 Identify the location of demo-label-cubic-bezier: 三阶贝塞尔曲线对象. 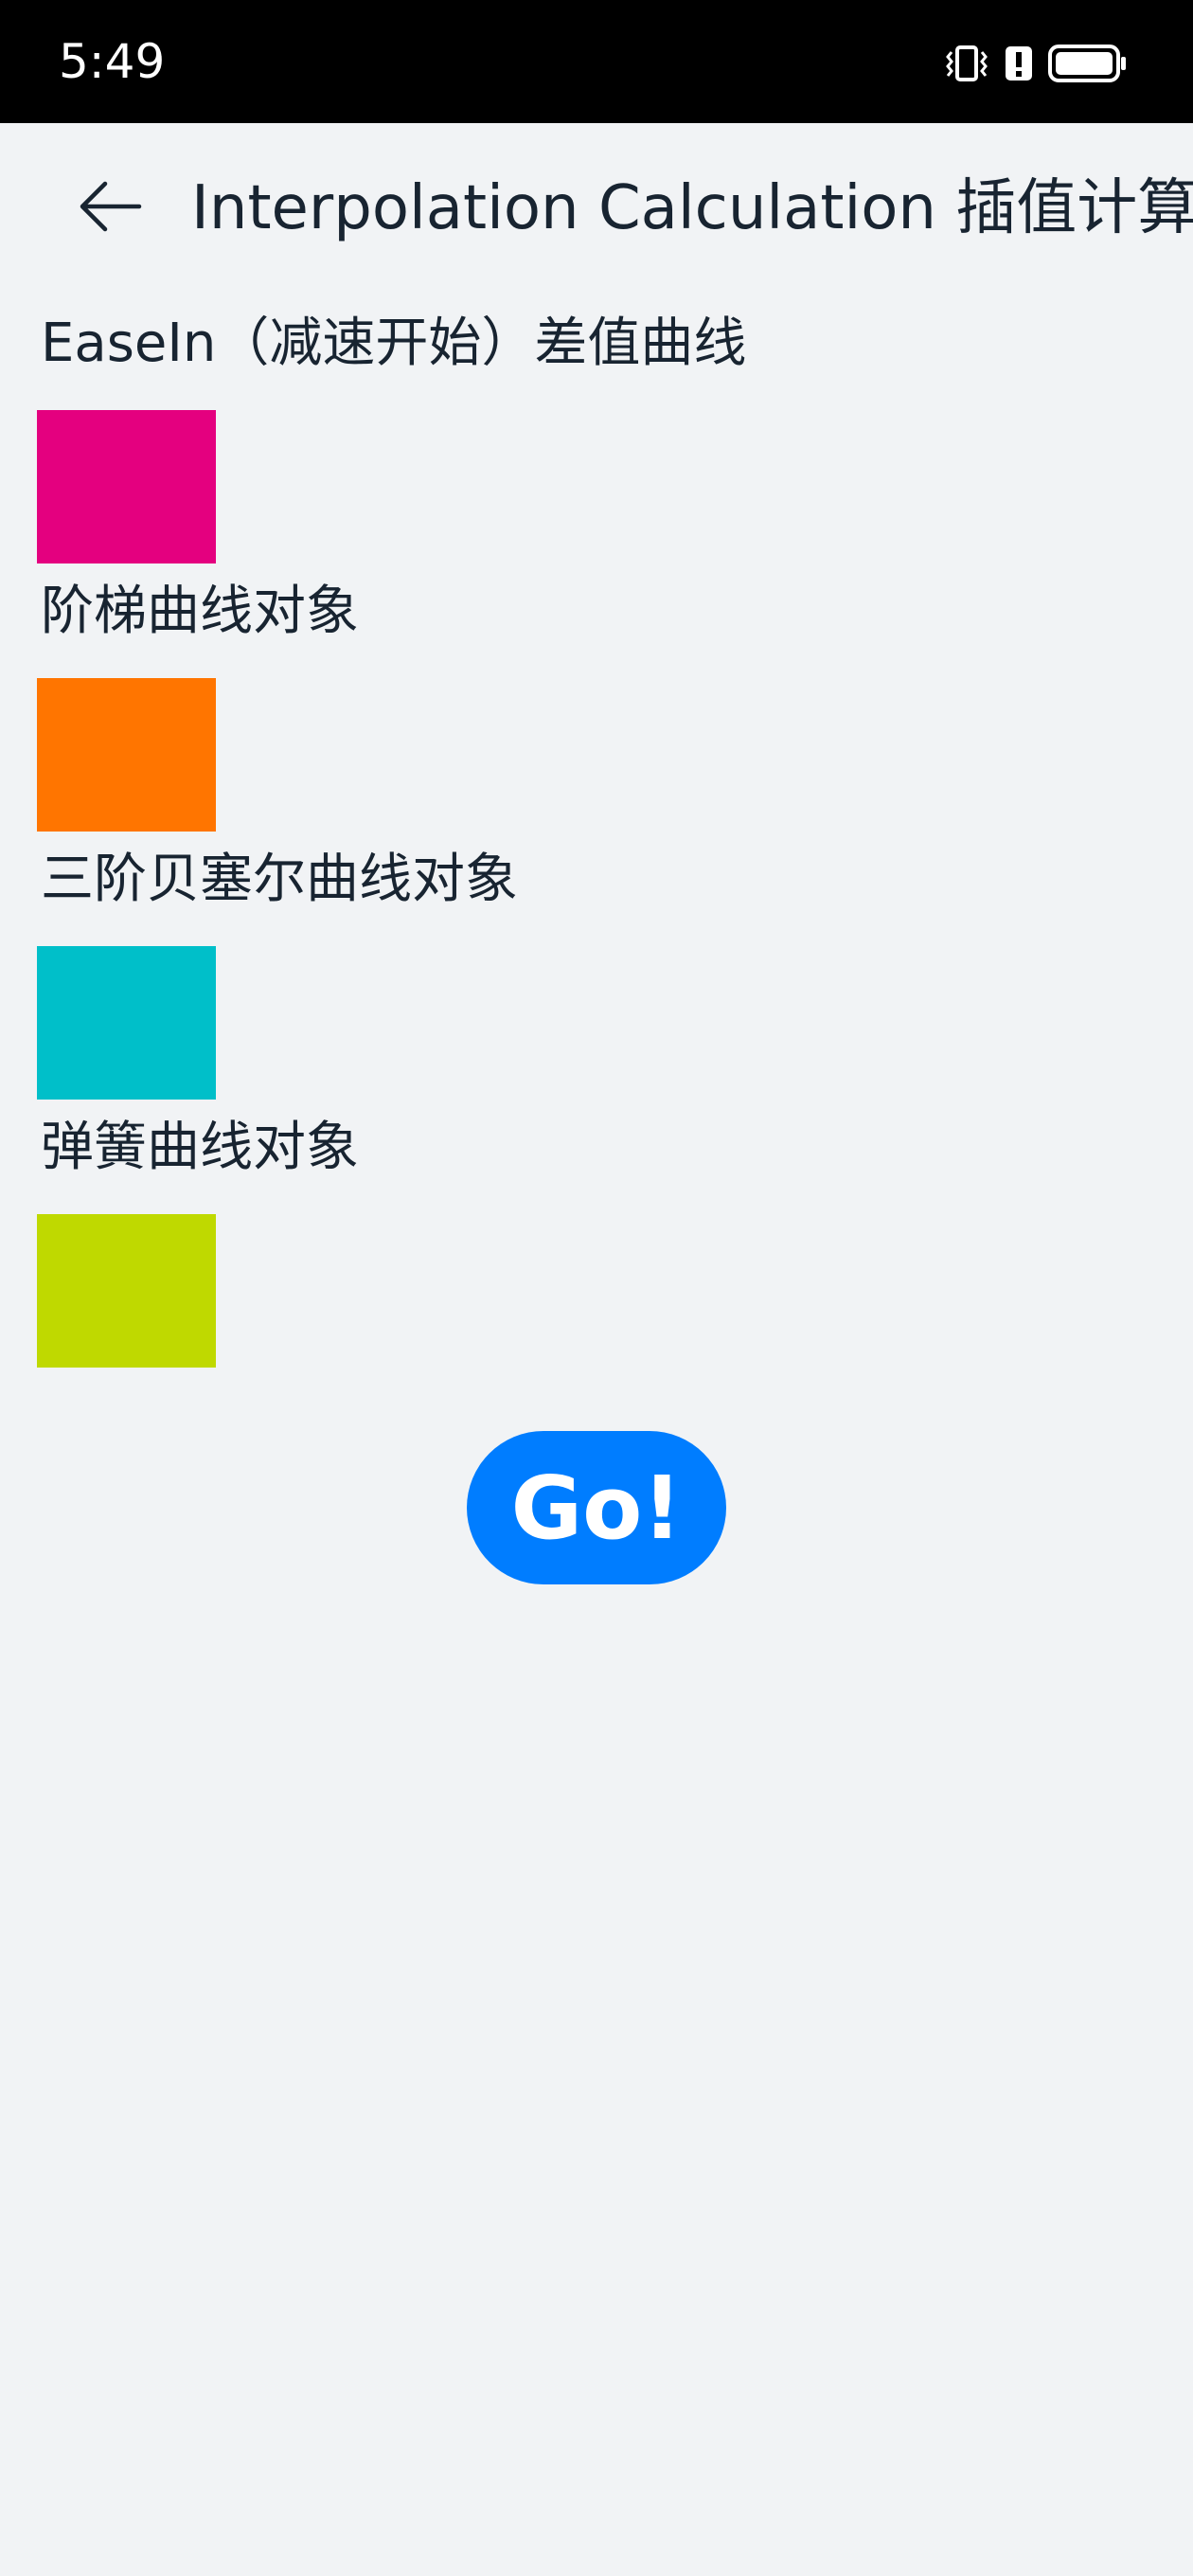
(279, 879).